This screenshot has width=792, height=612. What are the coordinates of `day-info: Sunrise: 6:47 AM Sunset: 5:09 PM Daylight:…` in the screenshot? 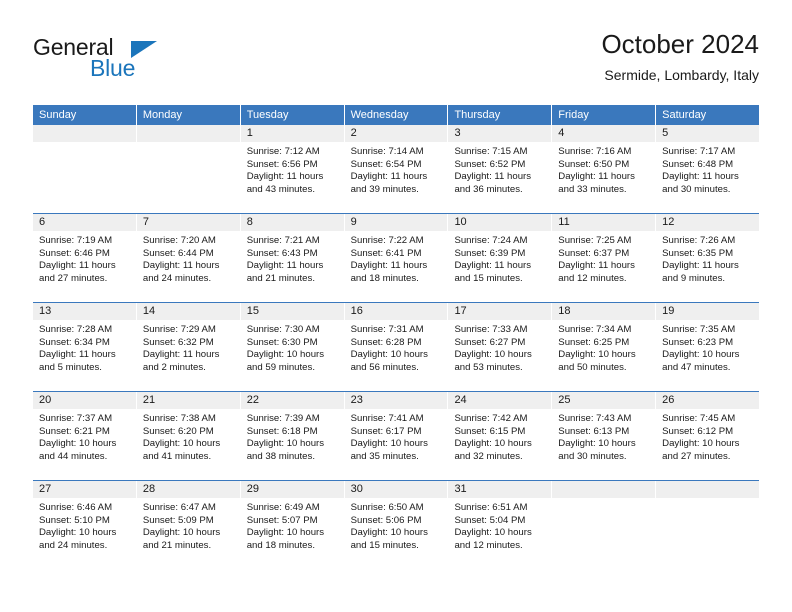 It's located at (188, 525).